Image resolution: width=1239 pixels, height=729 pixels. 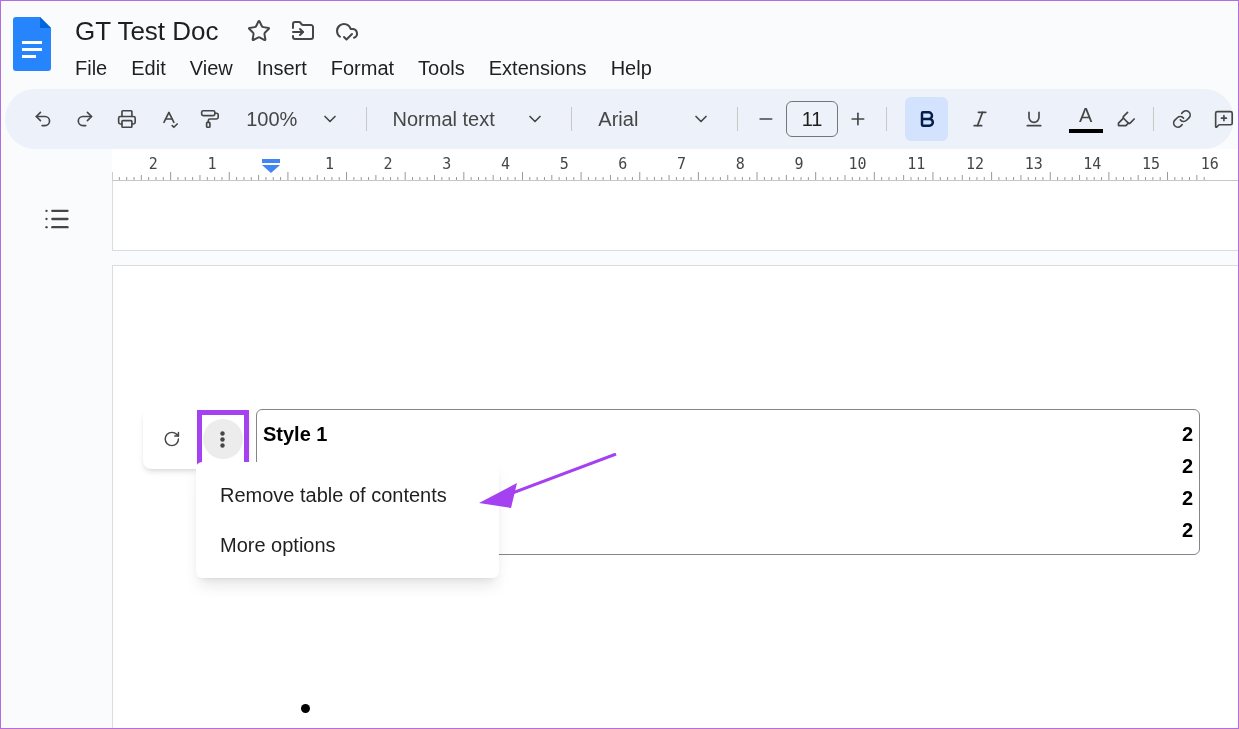 I want to click on more-vertical-icon, so click(x=223, y=439).